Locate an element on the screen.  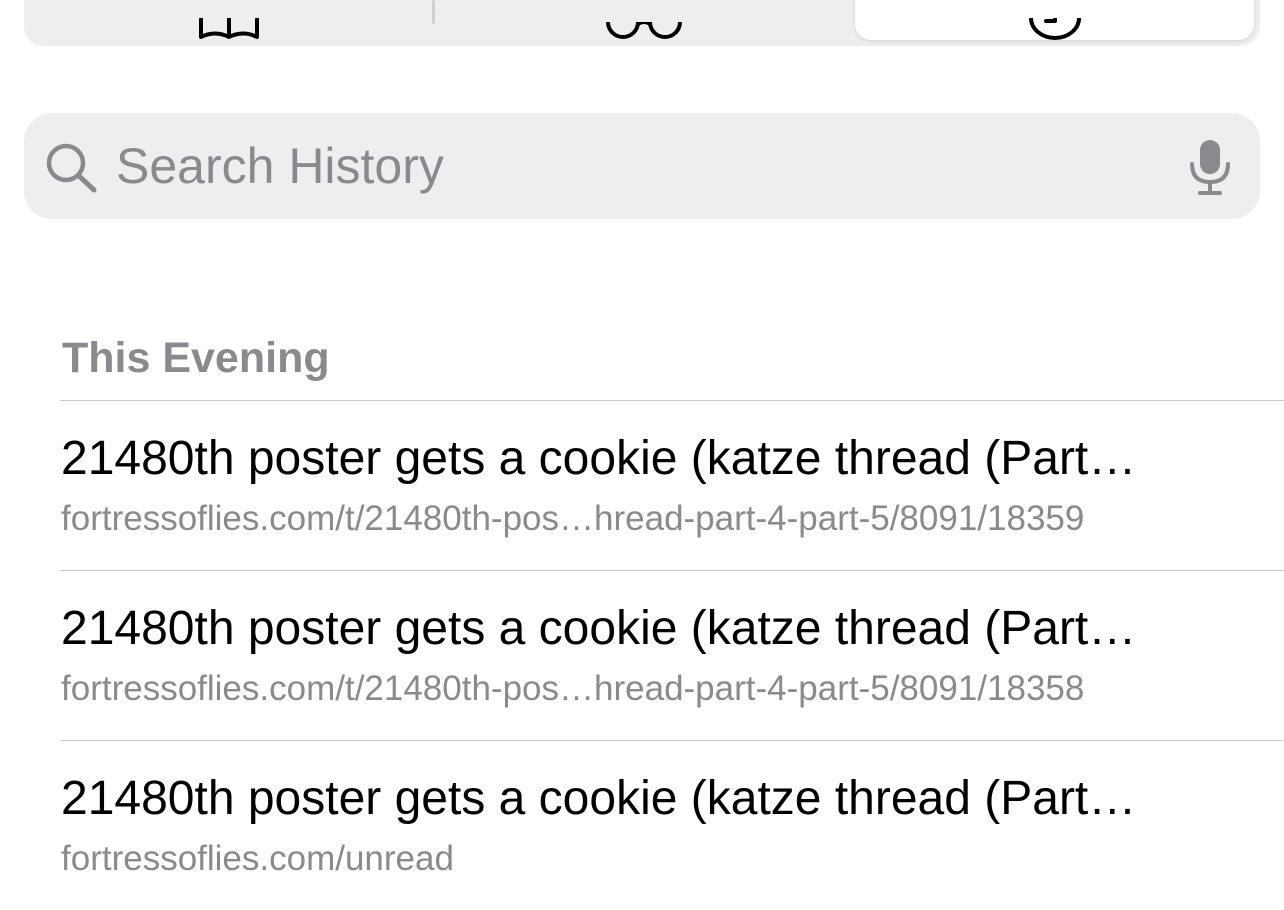
segmented-control is located at coordinates (642, 23).